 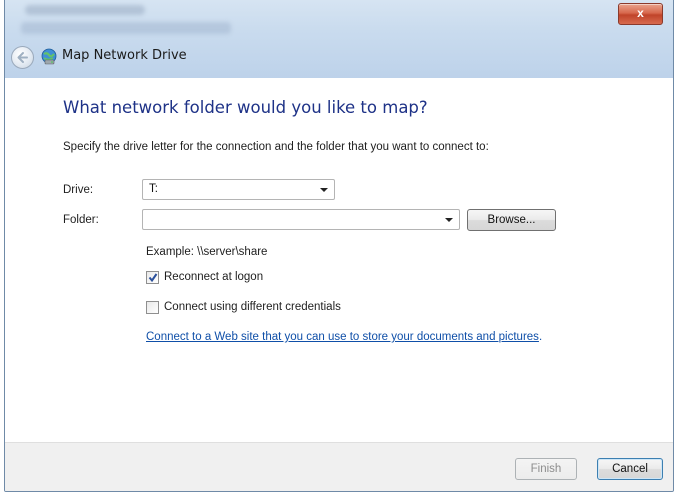 What do you see at coordinates (81, 220) in the screenshot?
I see `folder-label: Folder:` at bounding box center [81, 220].